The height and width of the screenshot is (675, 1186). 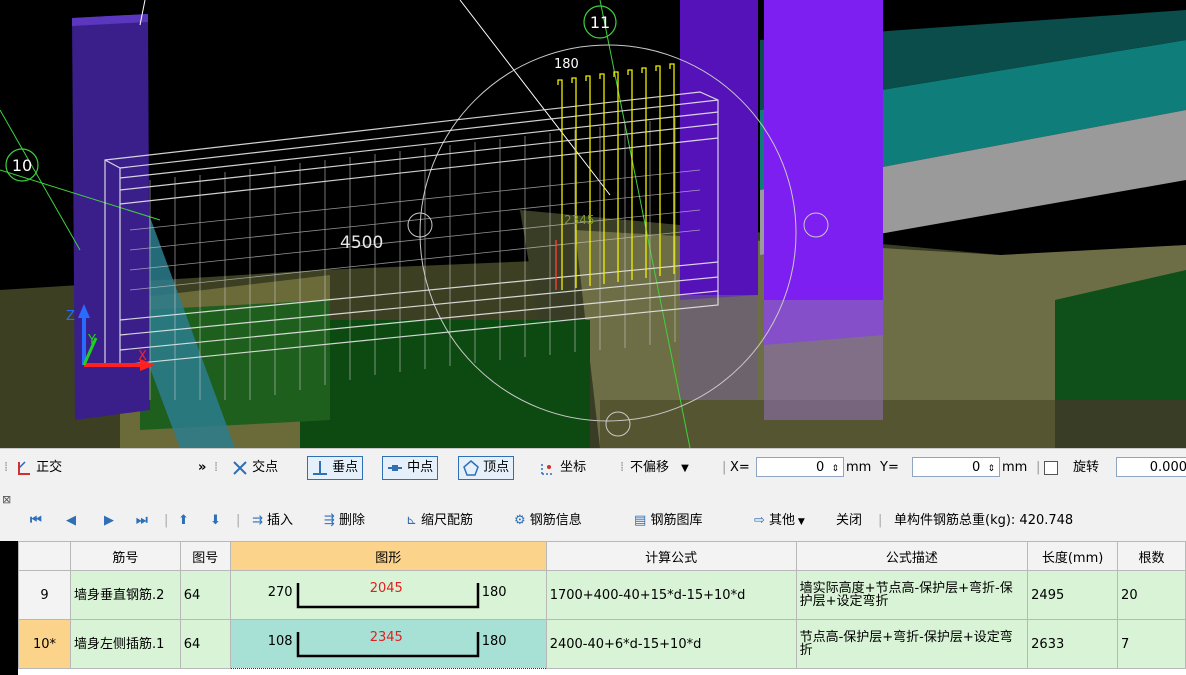 I want to click on svg-text: 11, so click(x=600, y=22).